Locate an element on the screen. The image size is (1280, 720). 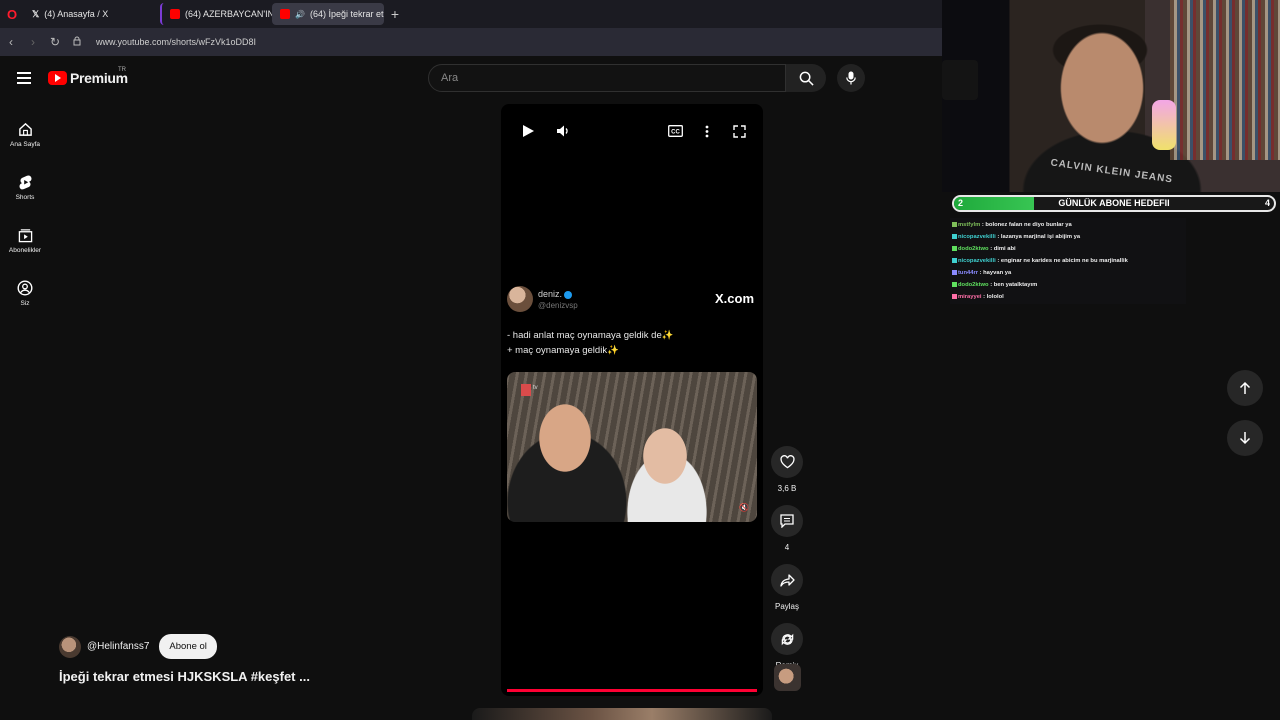
sidebar-item-label: Shorts is located at coordinates (25, 197).